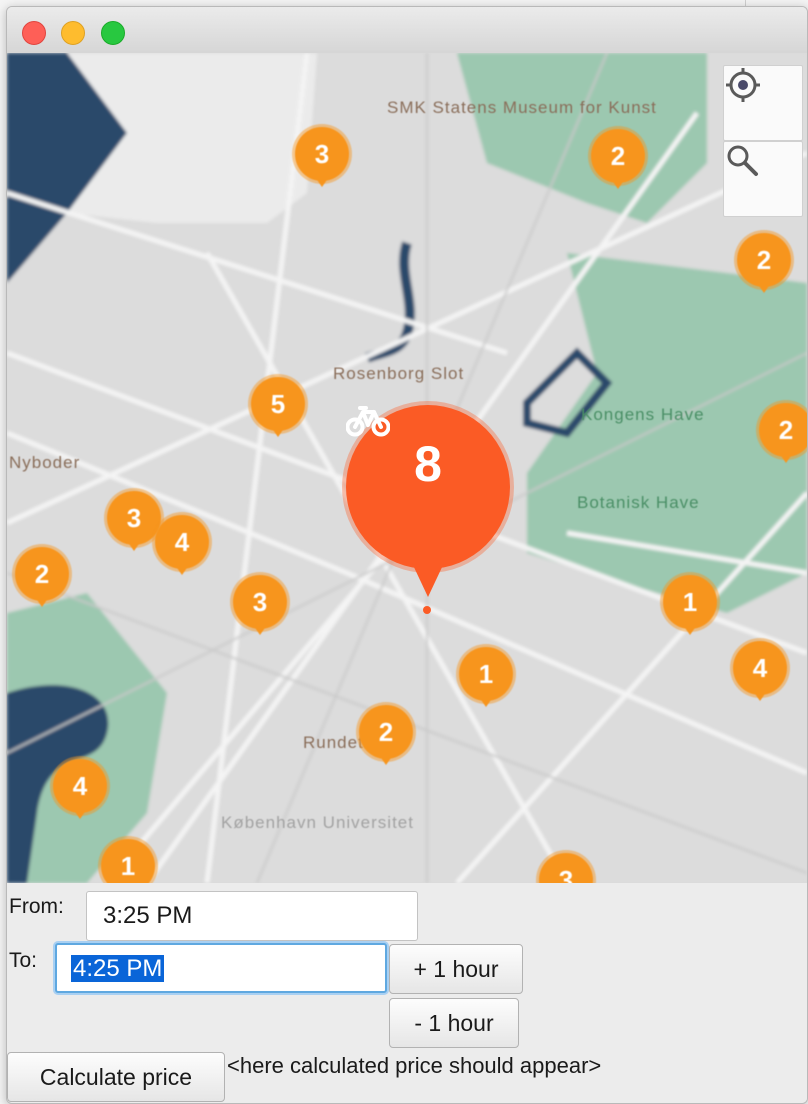 The height and width of the screenshot is (1104, 808). I want to click on plus-hour-button: + 1 hour, so click(456, 969).